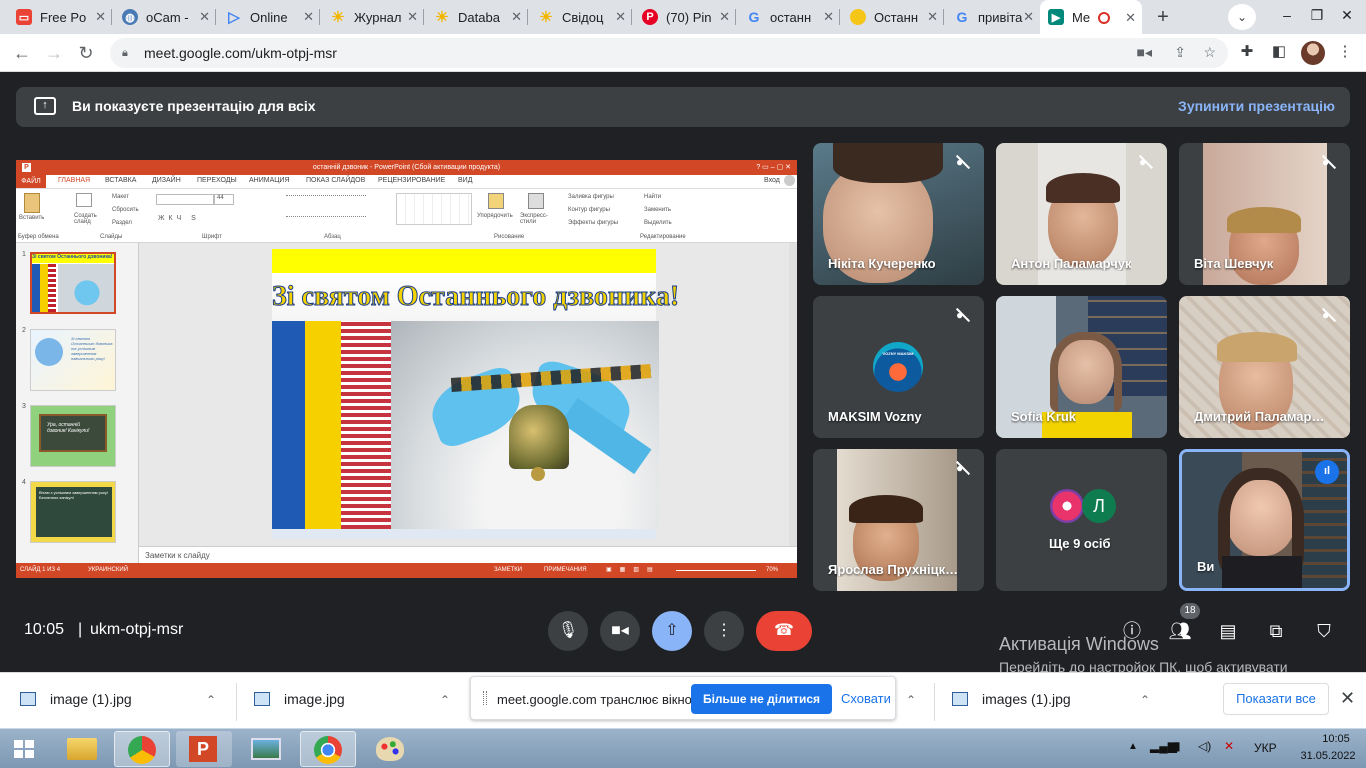 This screenshot has width=1366, height=768. Describe the element at coordinates (508, 570) in the screenshot. I see `notes-toggle: ЗАМЕТКИ` at that location.